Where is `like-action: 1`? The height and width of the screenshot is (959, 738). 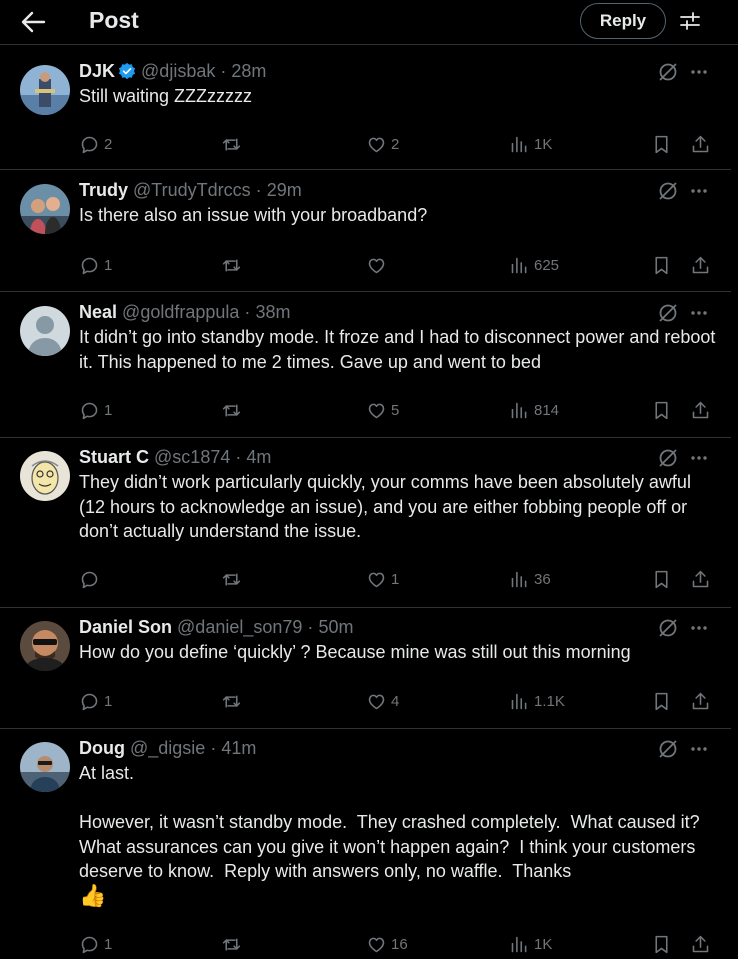
like-action: 1 is located at coordinates (382, 579).